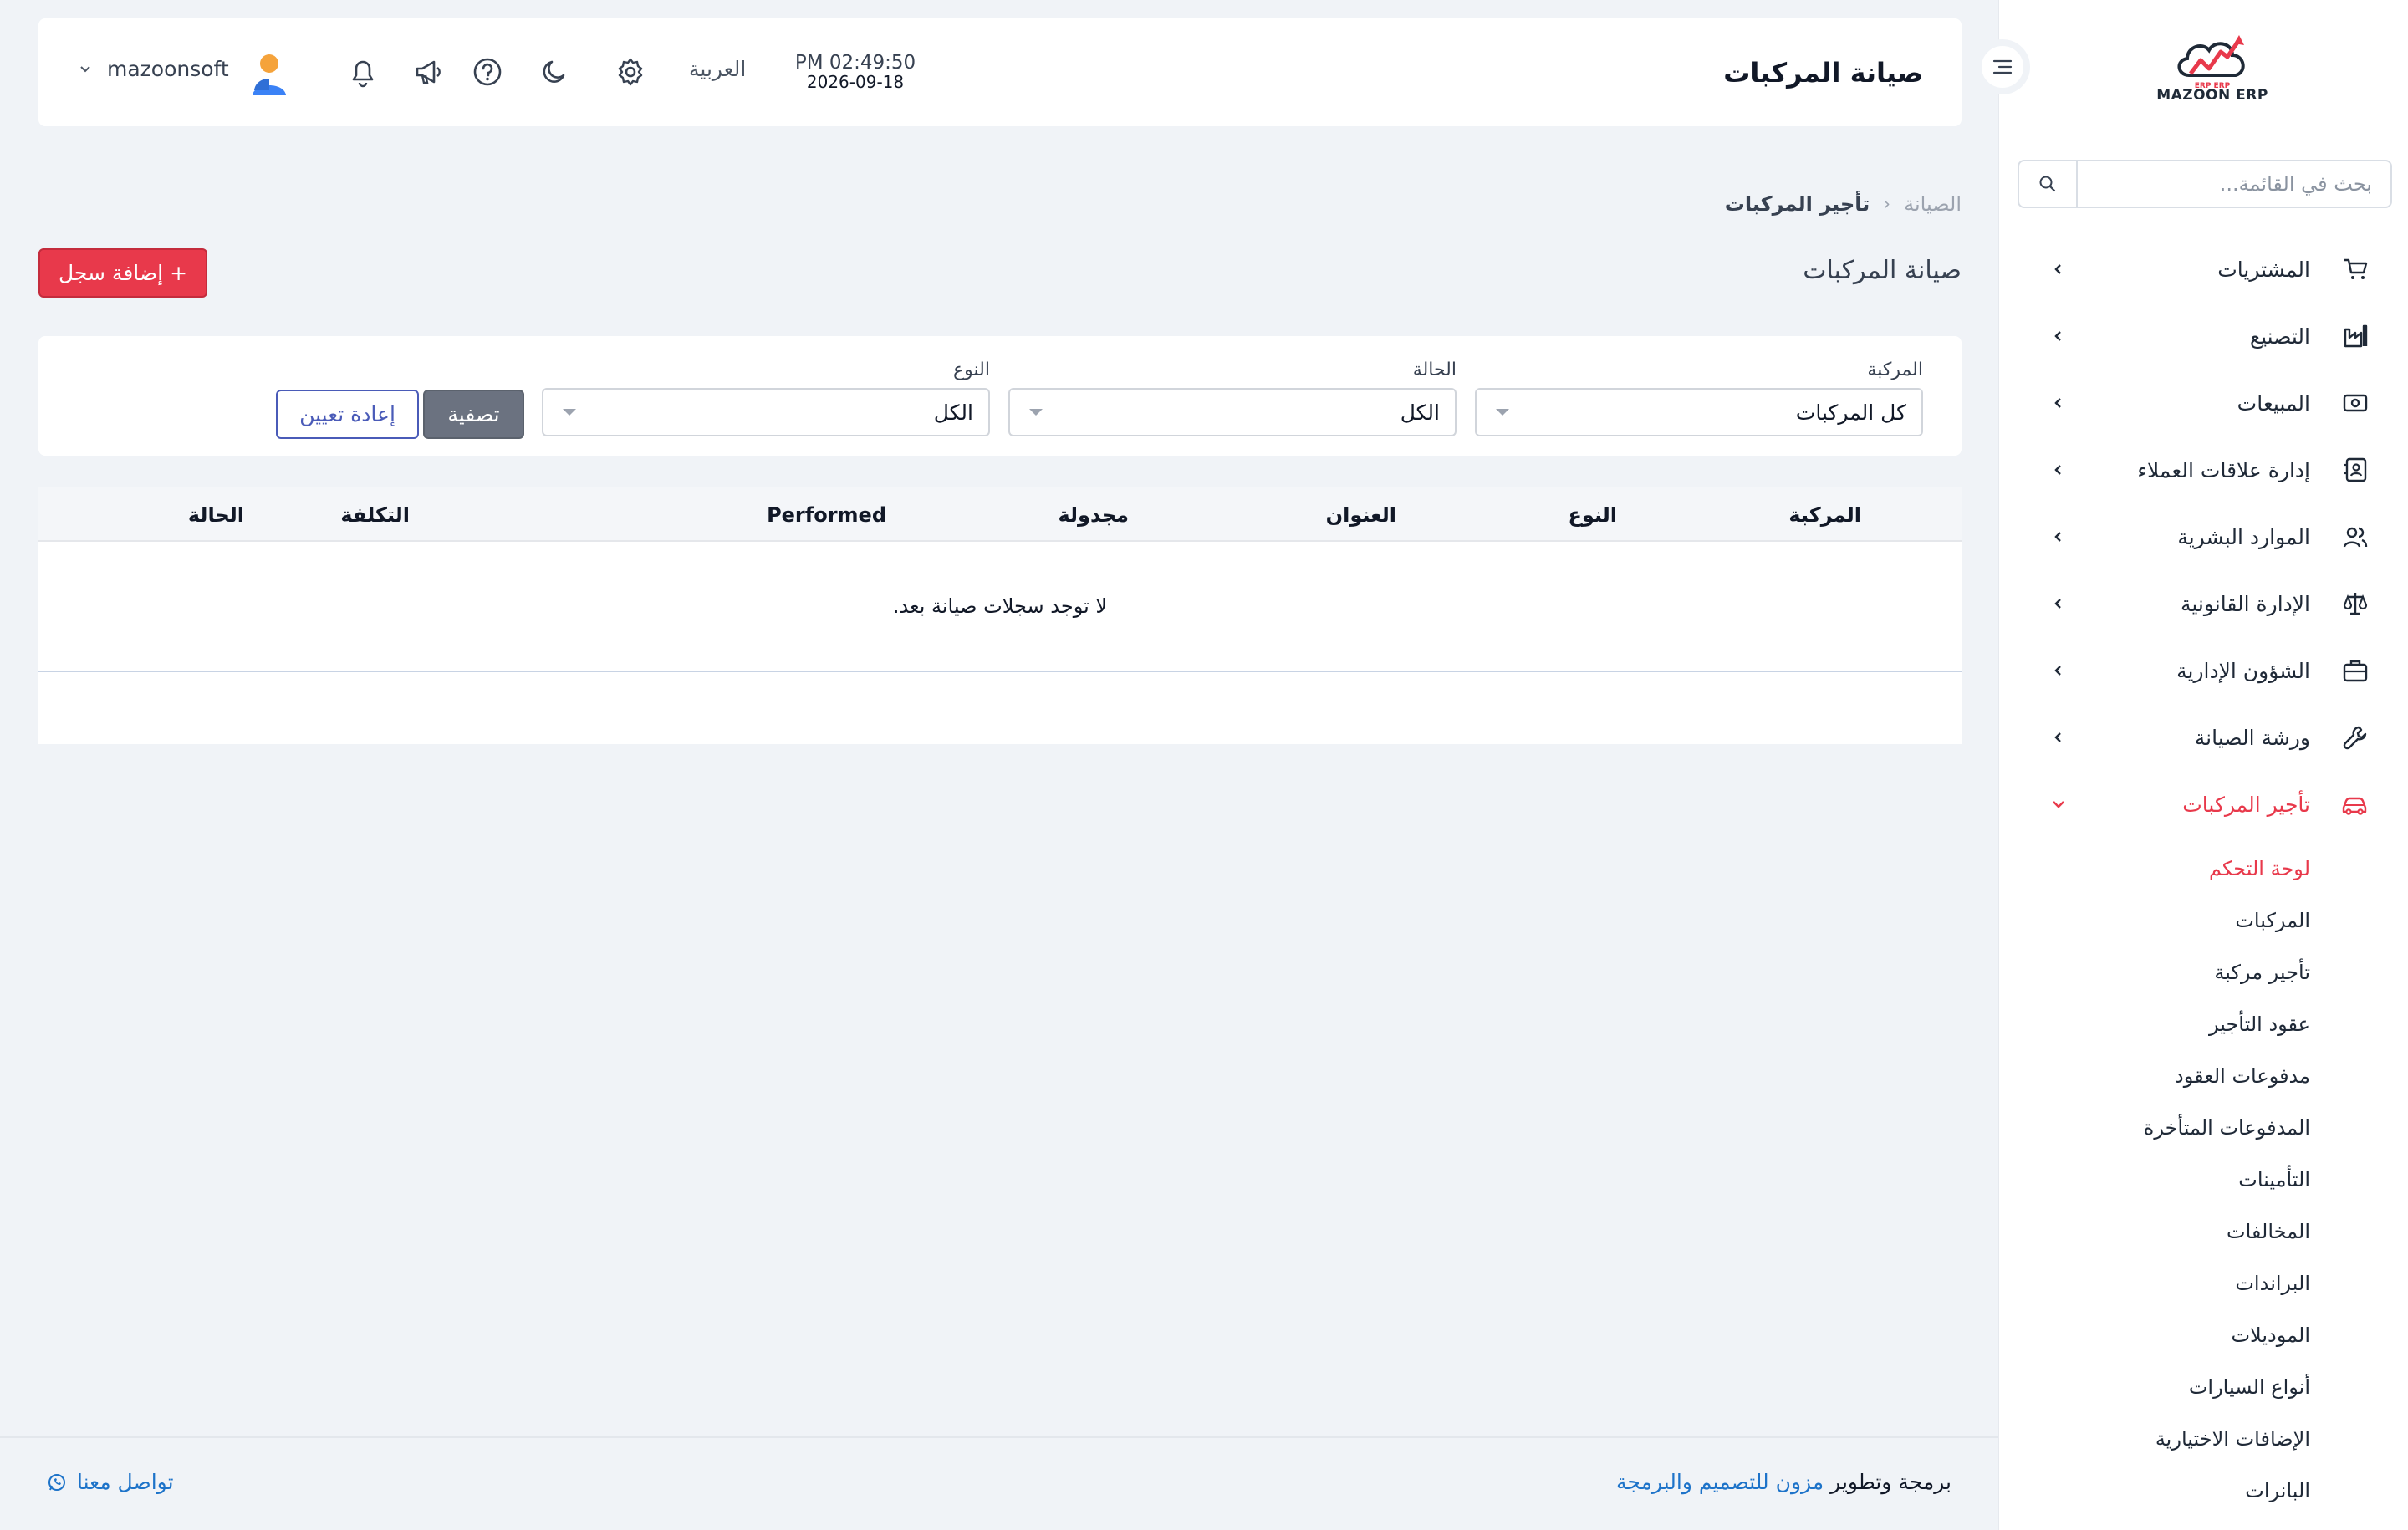  I want to click on menu-search, so click(2205, 184).